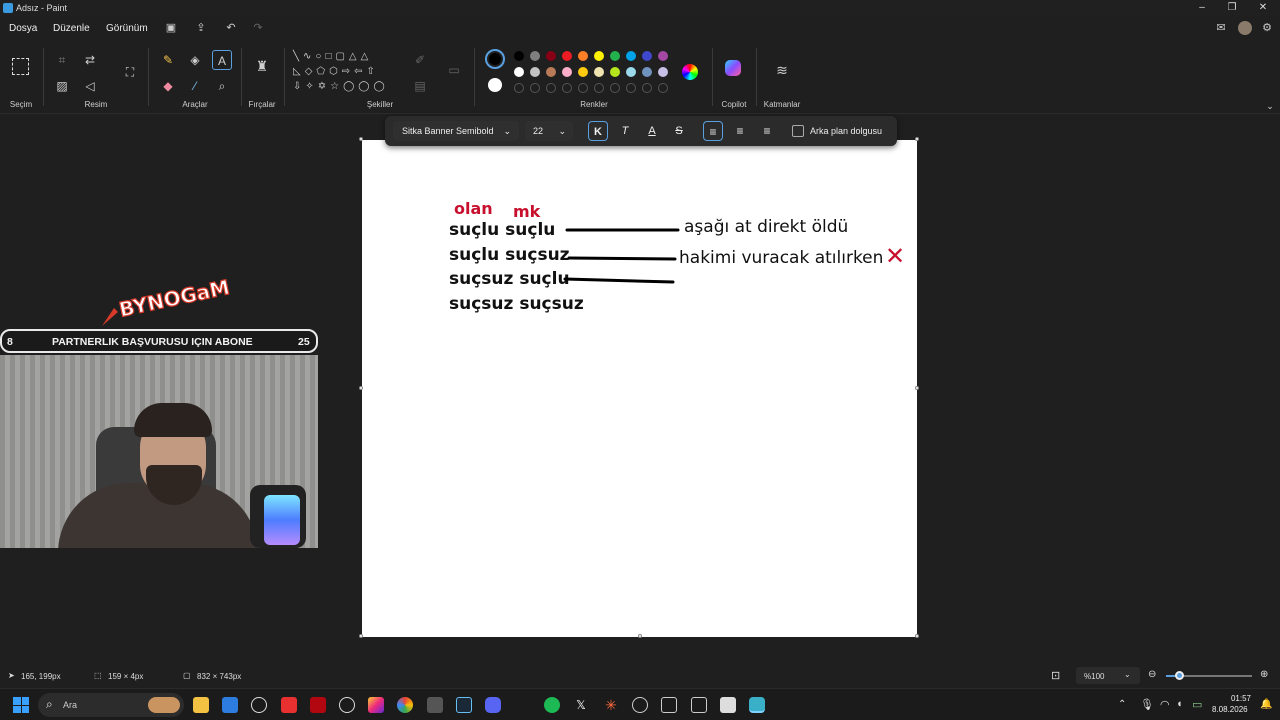 This screenshot has height=720, width=1280. Describe the element at coordinates (1122, 704) in the screenshot. I see `show-hidden-icons: ⌃` at that location.